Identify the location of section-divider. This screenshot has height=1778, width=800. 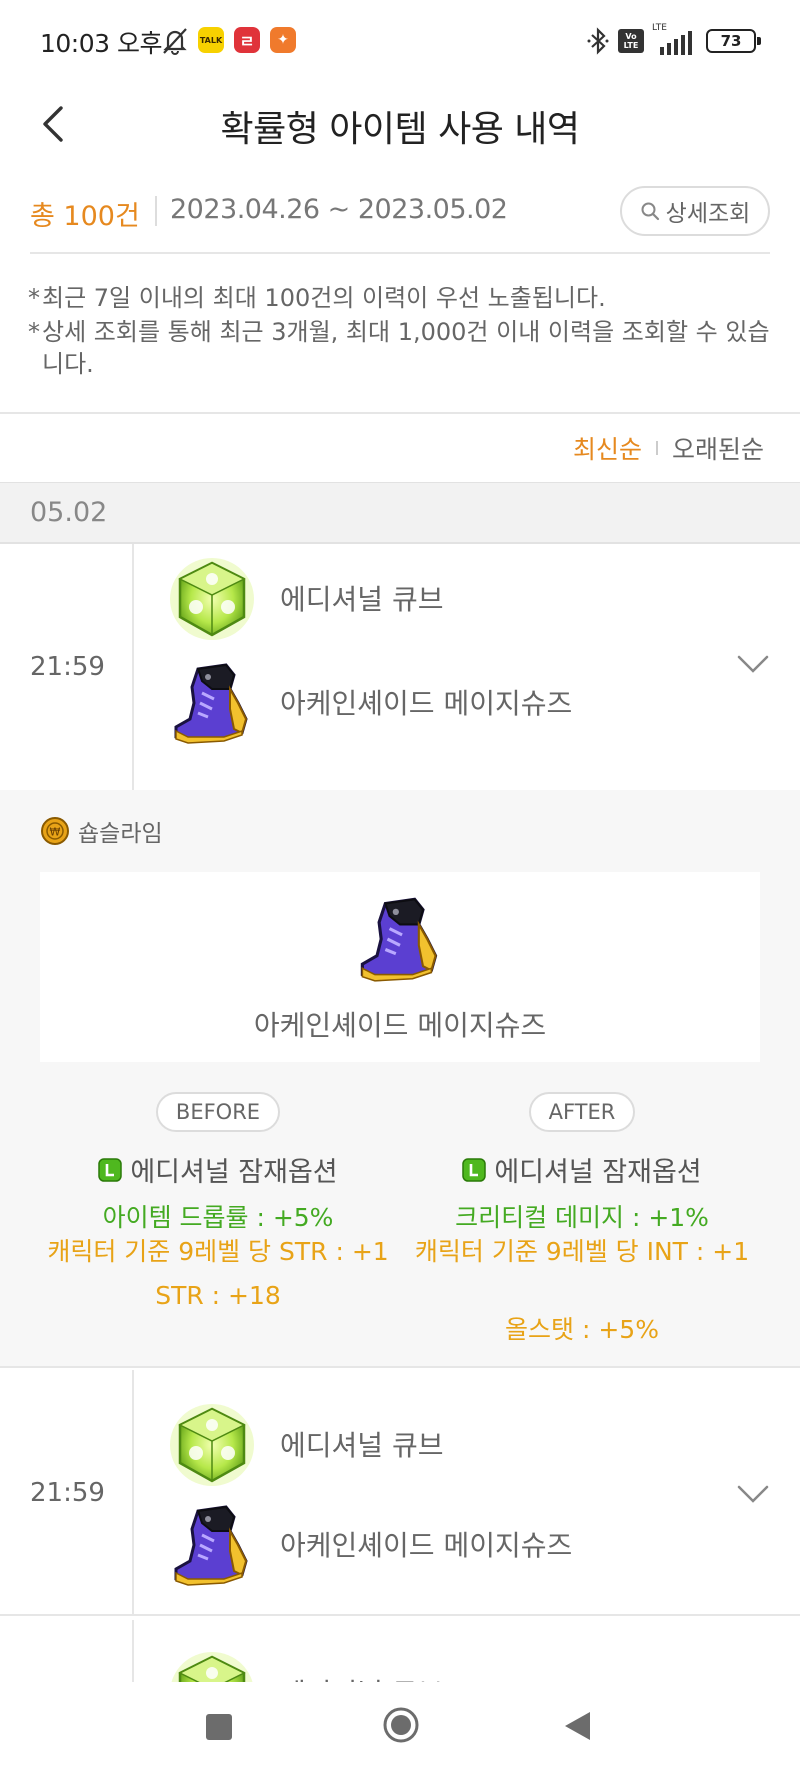
(400, 413).